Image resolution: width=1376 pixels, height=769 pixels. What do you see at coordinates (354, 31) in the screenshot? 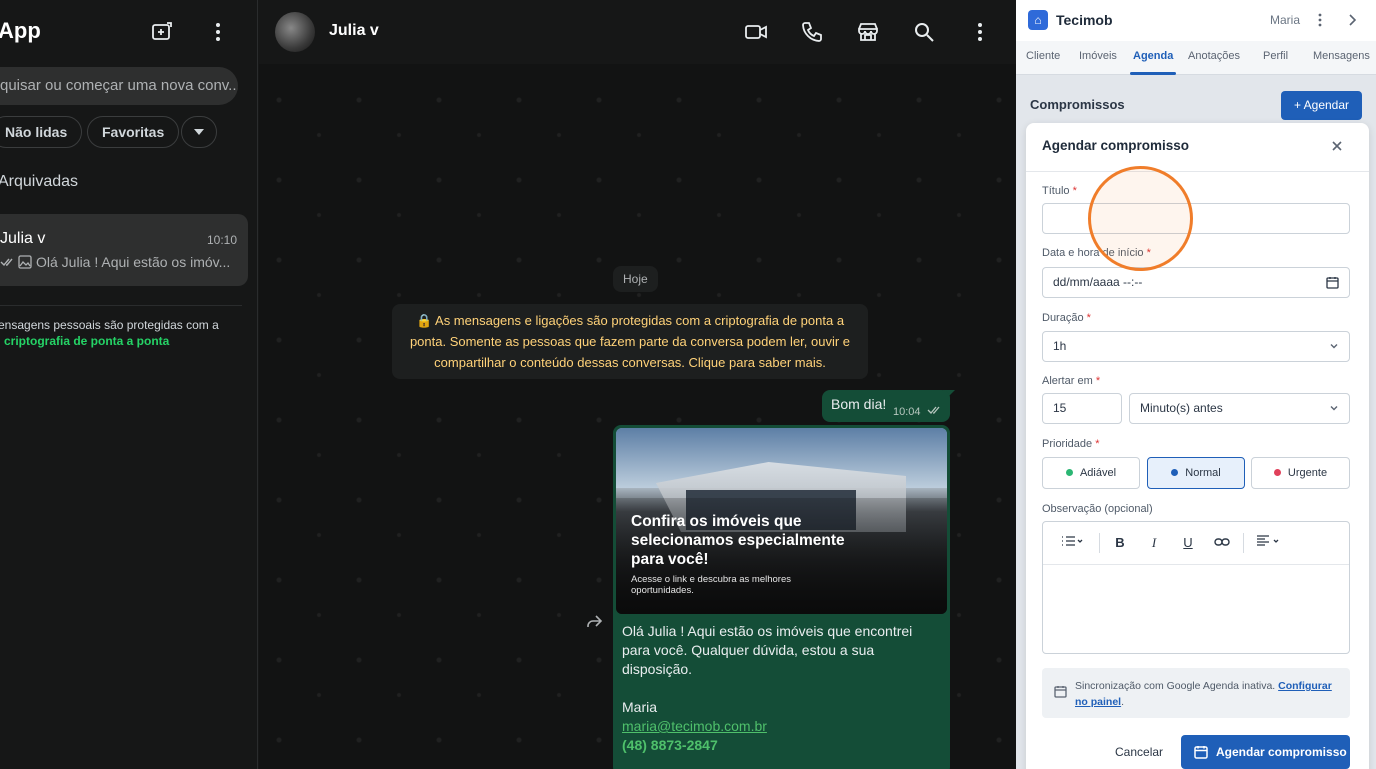
I see `contact-name: Julia v` at bounding box center [354, 31].